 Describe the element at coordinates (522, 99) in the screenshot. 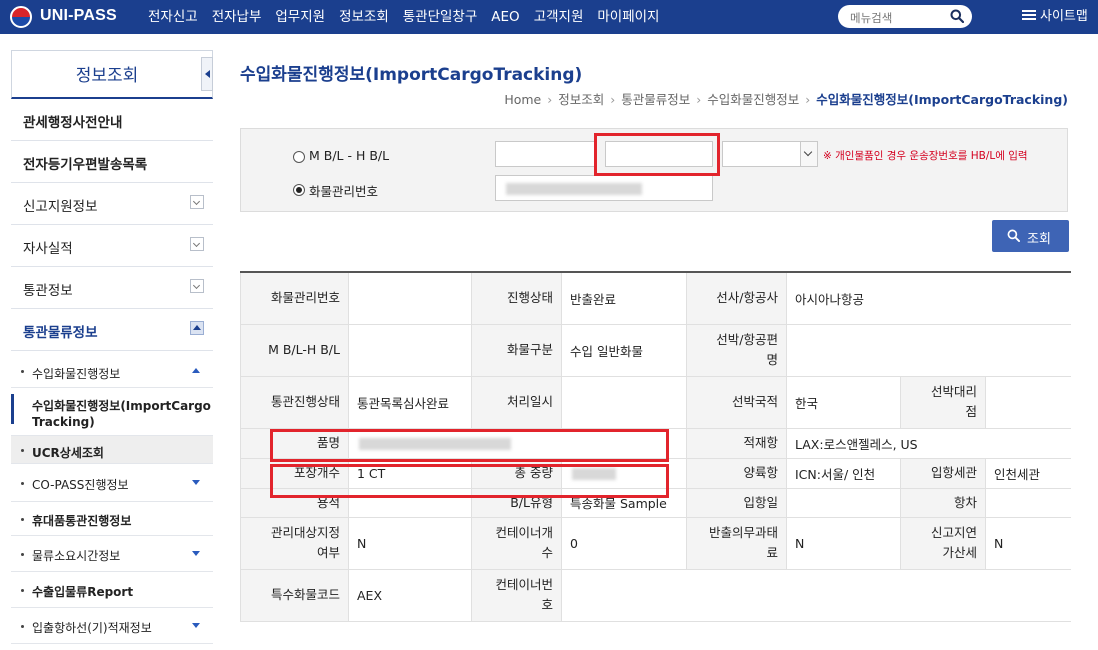

I see `breadcrumb-home: Home` at that location.